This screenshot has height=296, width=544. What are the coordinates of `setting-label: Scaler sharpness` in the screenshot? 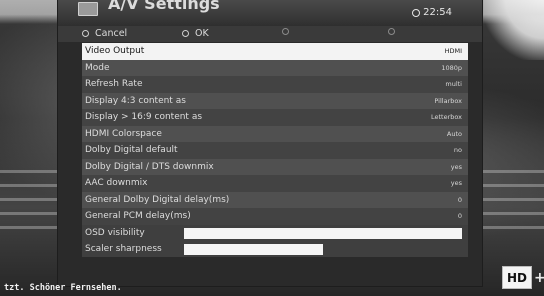 It's located at (123, 248).